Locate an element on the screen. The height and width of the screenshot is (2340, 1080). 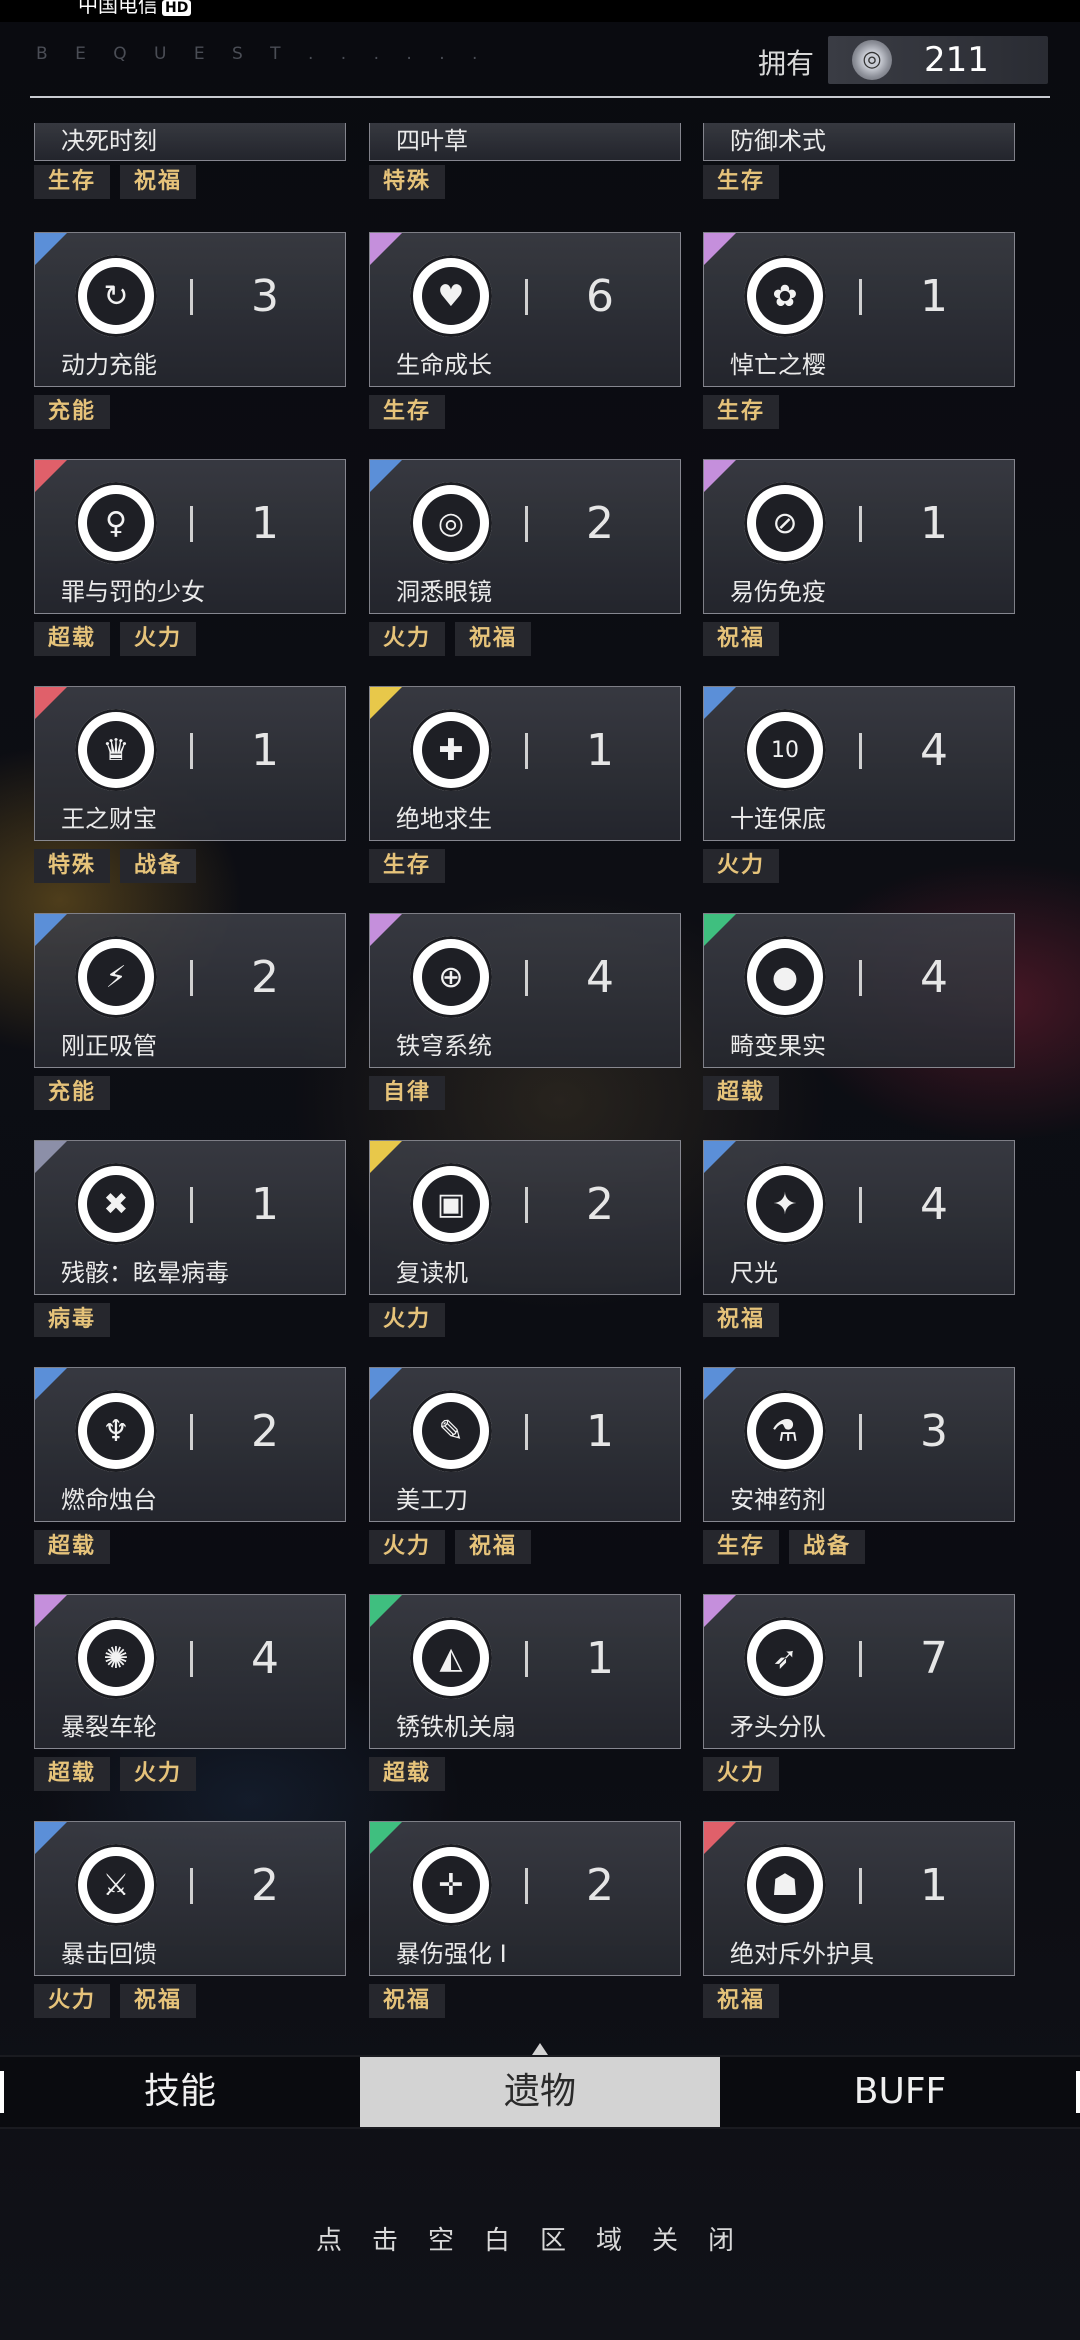
relic-card: ♛ 1 王之财宝 is located at coordinates (190, 763).